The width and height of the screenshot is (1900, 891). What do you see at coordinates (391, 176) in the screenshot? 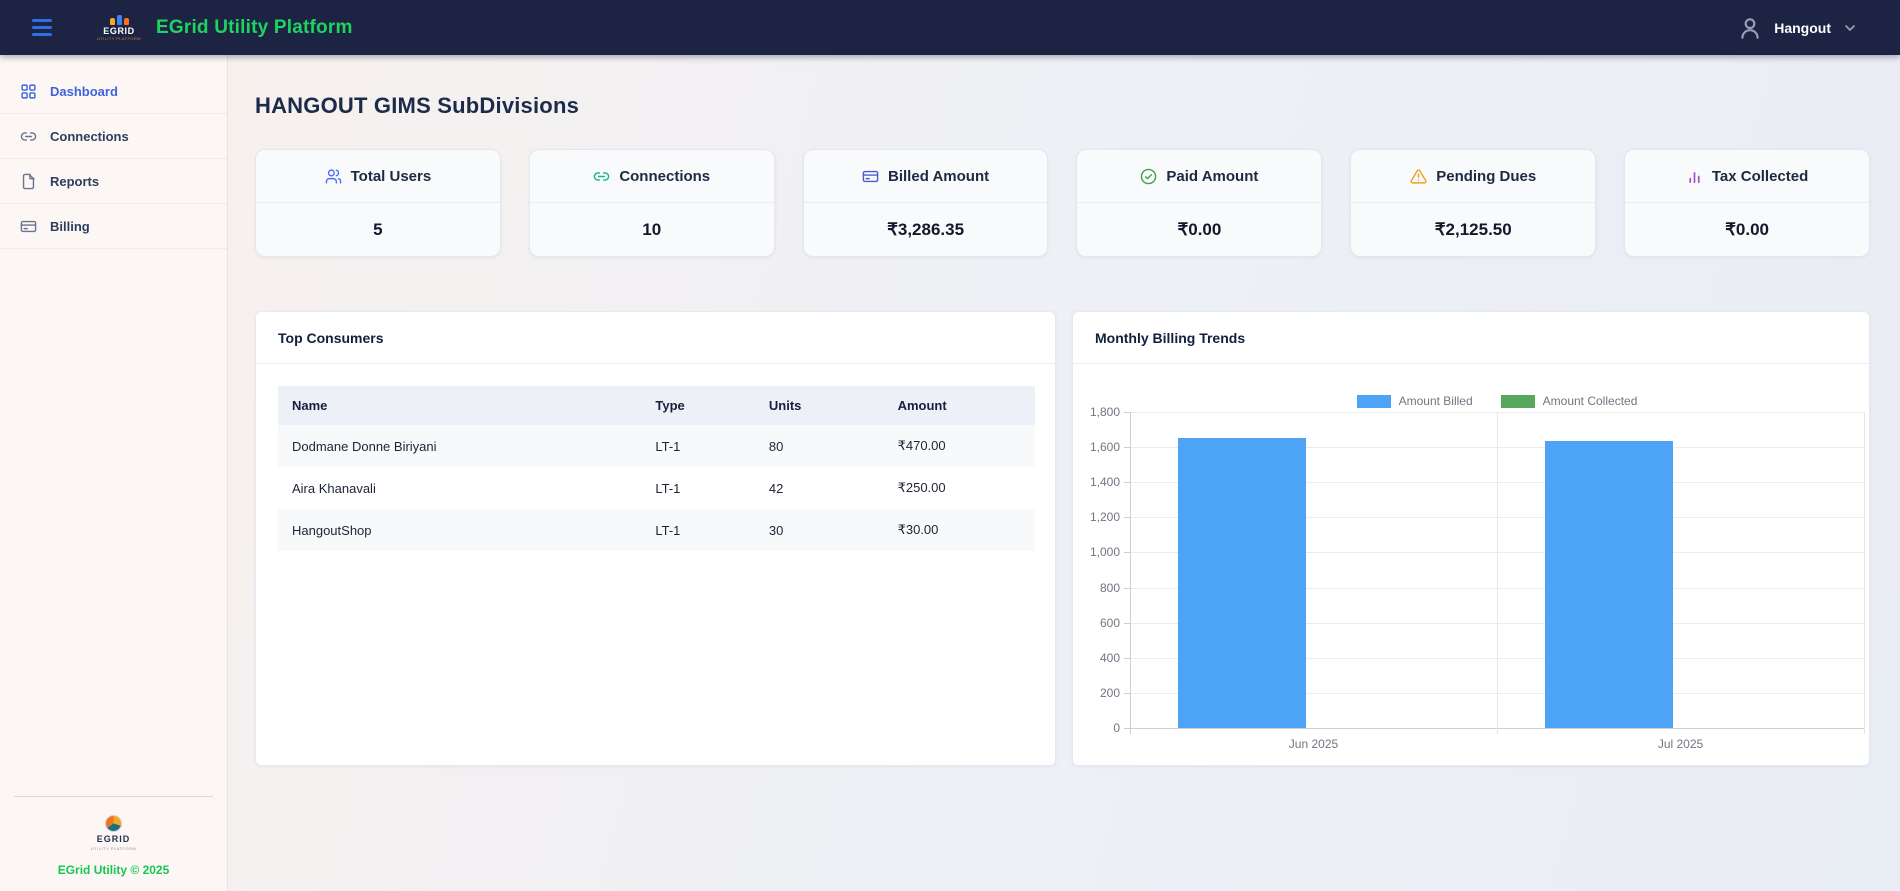
I see `stat-label: Total Users` at bounding box center [391, 176].